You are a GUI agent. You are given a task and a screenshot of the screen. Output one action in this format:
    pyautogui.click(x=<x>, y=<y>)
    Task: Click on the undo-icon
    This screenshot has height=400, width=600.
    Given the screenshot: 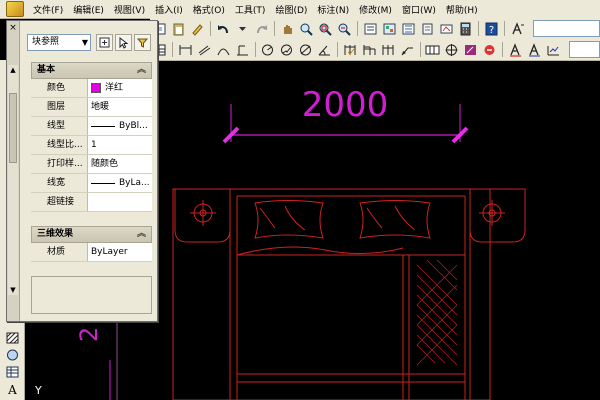 What is the action you would take?
    pyautogui.click(x=223, y=28)
    